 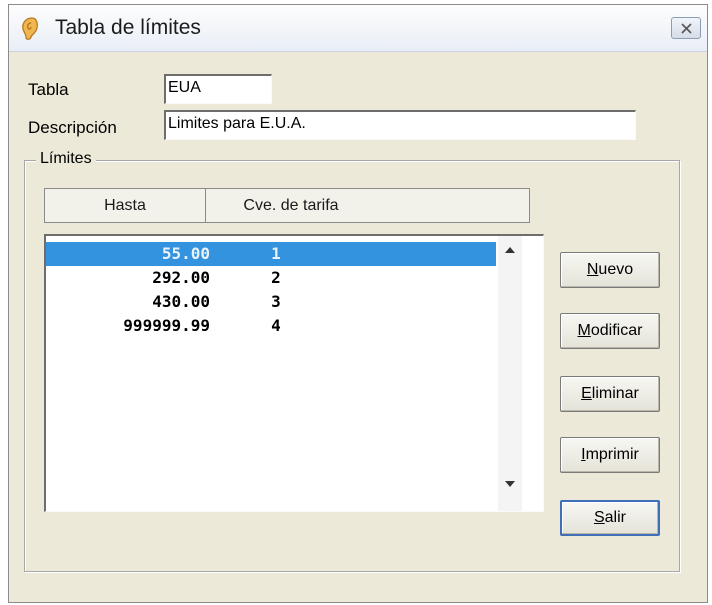 I want to click on salir-label: alir, so click(x=615, y=517).